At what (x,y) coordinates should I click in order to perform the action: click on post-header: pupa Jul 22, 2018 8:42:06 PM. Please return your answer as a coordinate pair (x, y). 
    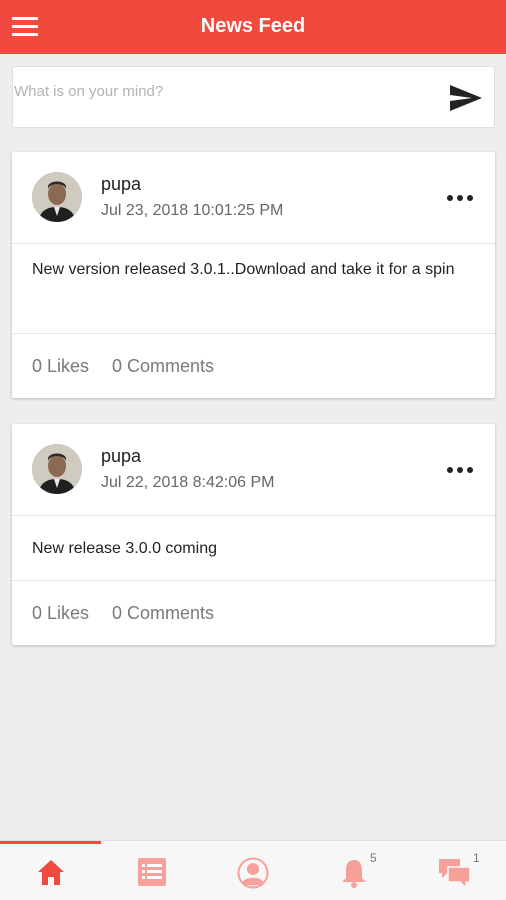
    Looking at the image, I should click on (253, 470).